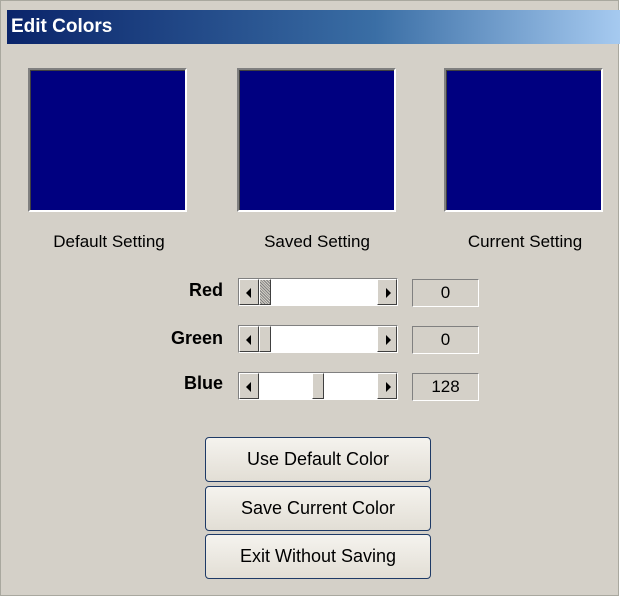  What do you see at coordinates (313, 27) in the screenshot?
I see `title-bar: Edit Colors` at bounding box center [313, 27].